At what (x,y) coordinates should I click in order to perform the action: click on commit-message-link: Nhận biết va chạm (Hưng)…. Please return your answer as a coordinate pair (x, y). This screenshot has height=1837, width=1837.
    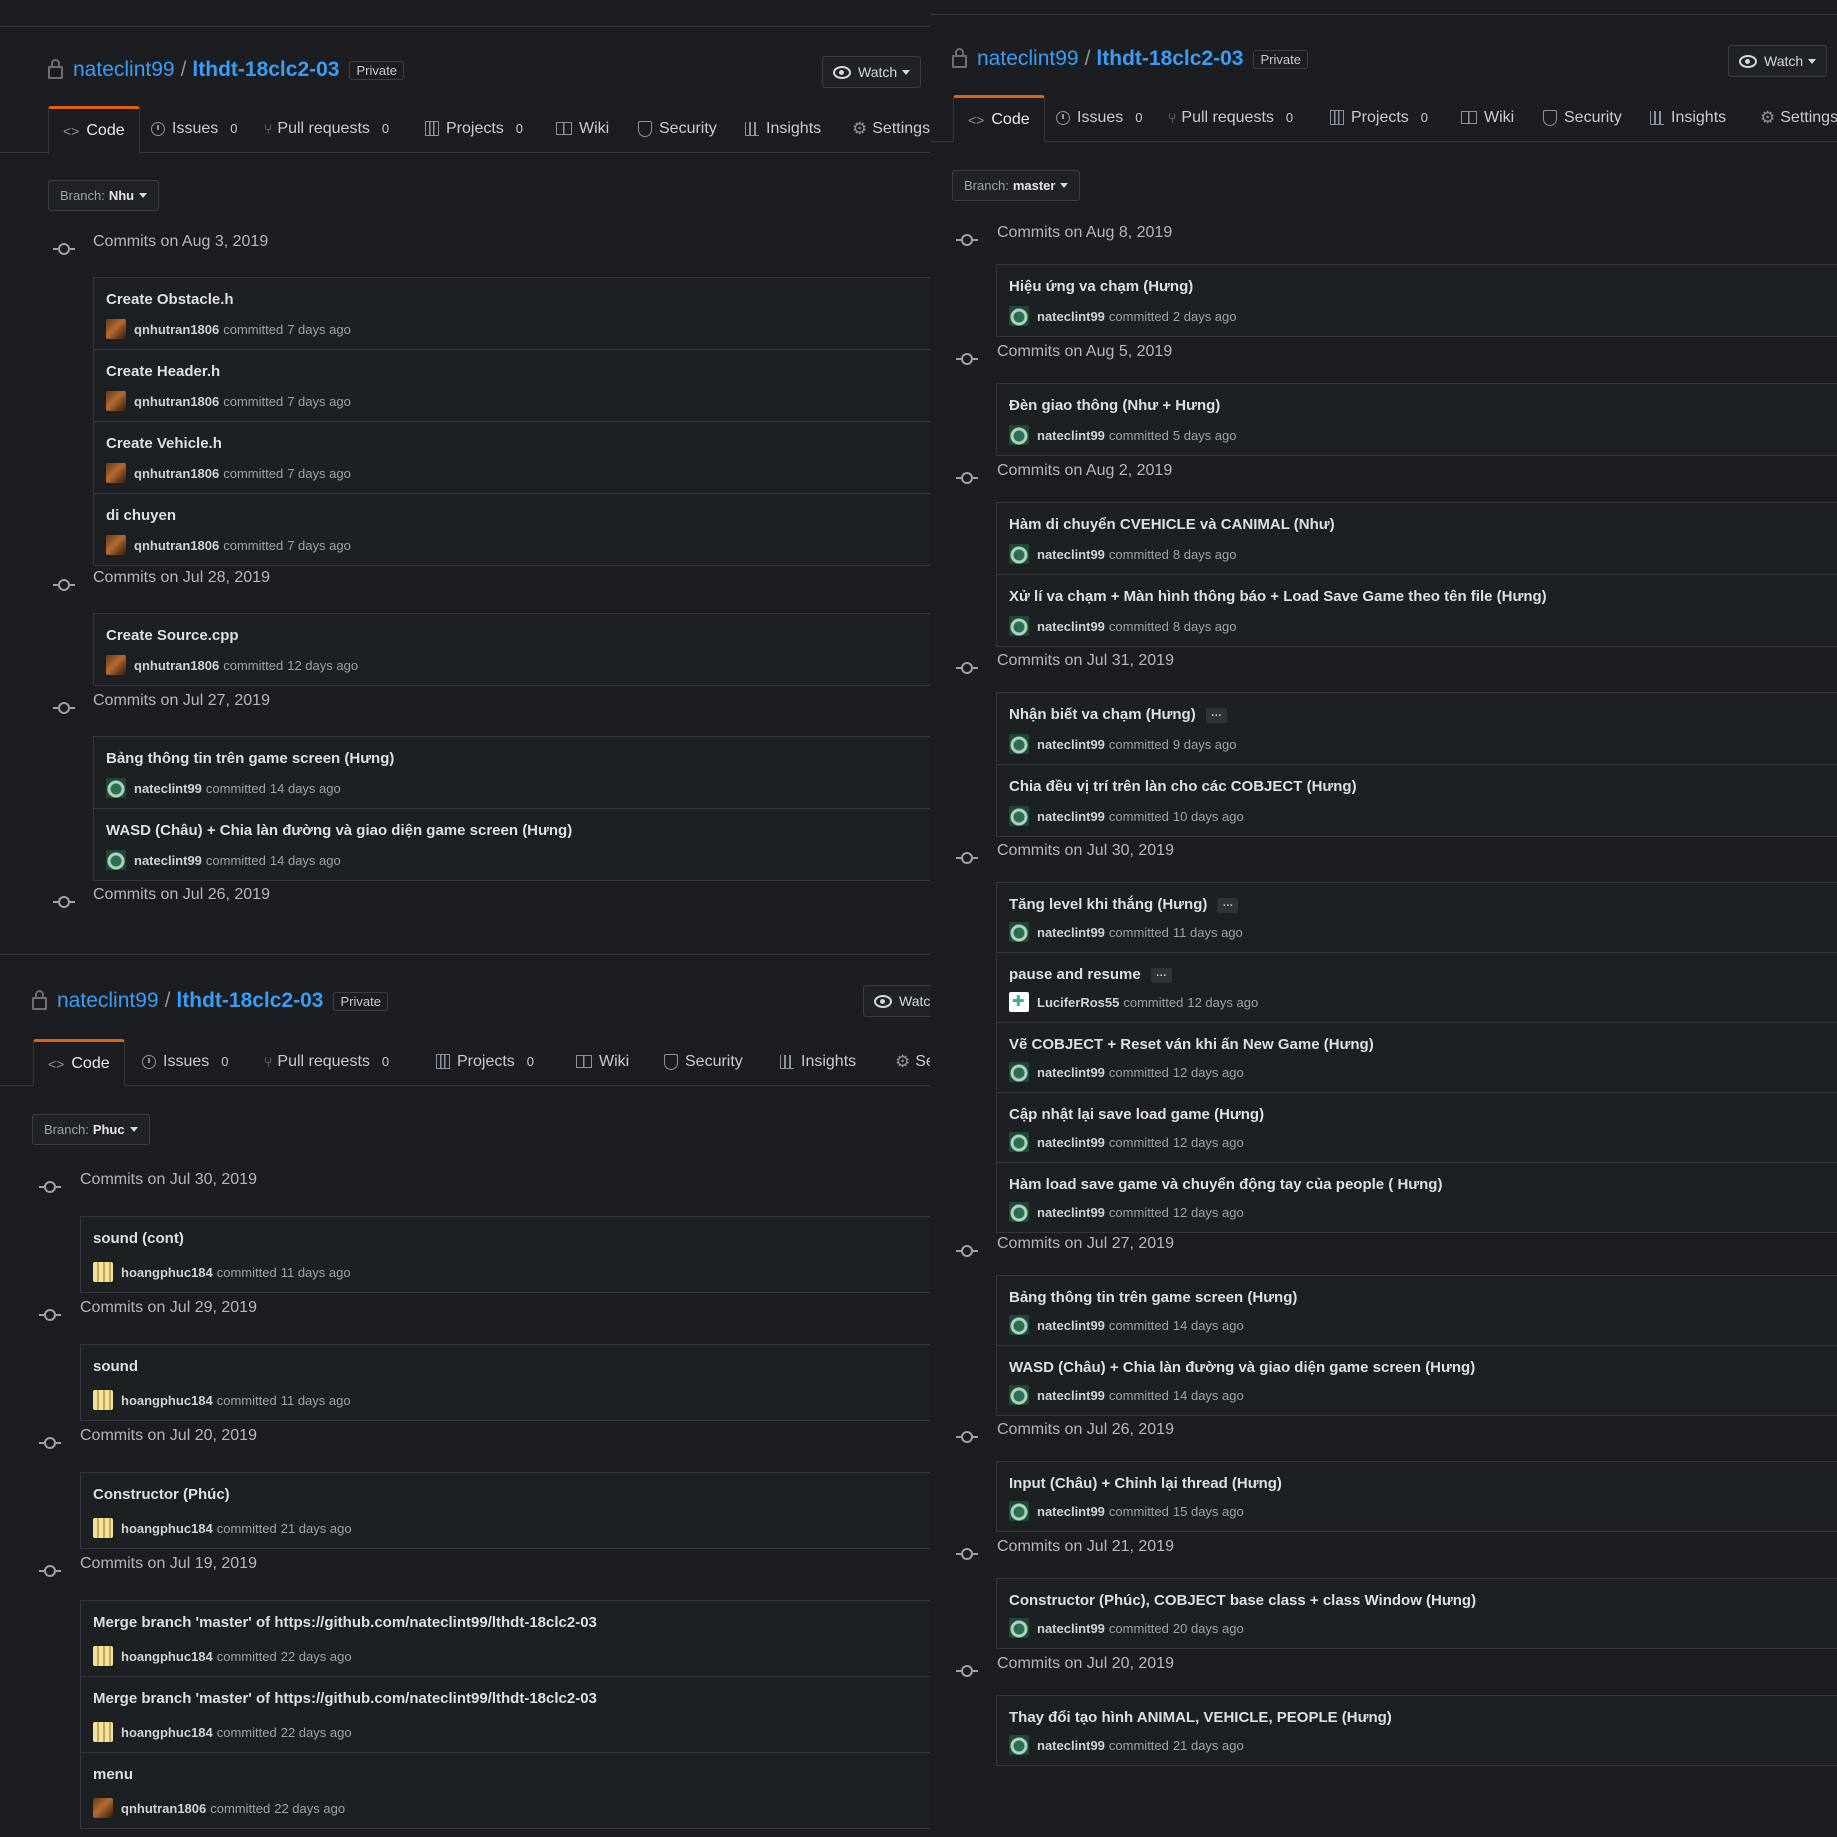
    Looking at the image, I should click on (1118, 714).